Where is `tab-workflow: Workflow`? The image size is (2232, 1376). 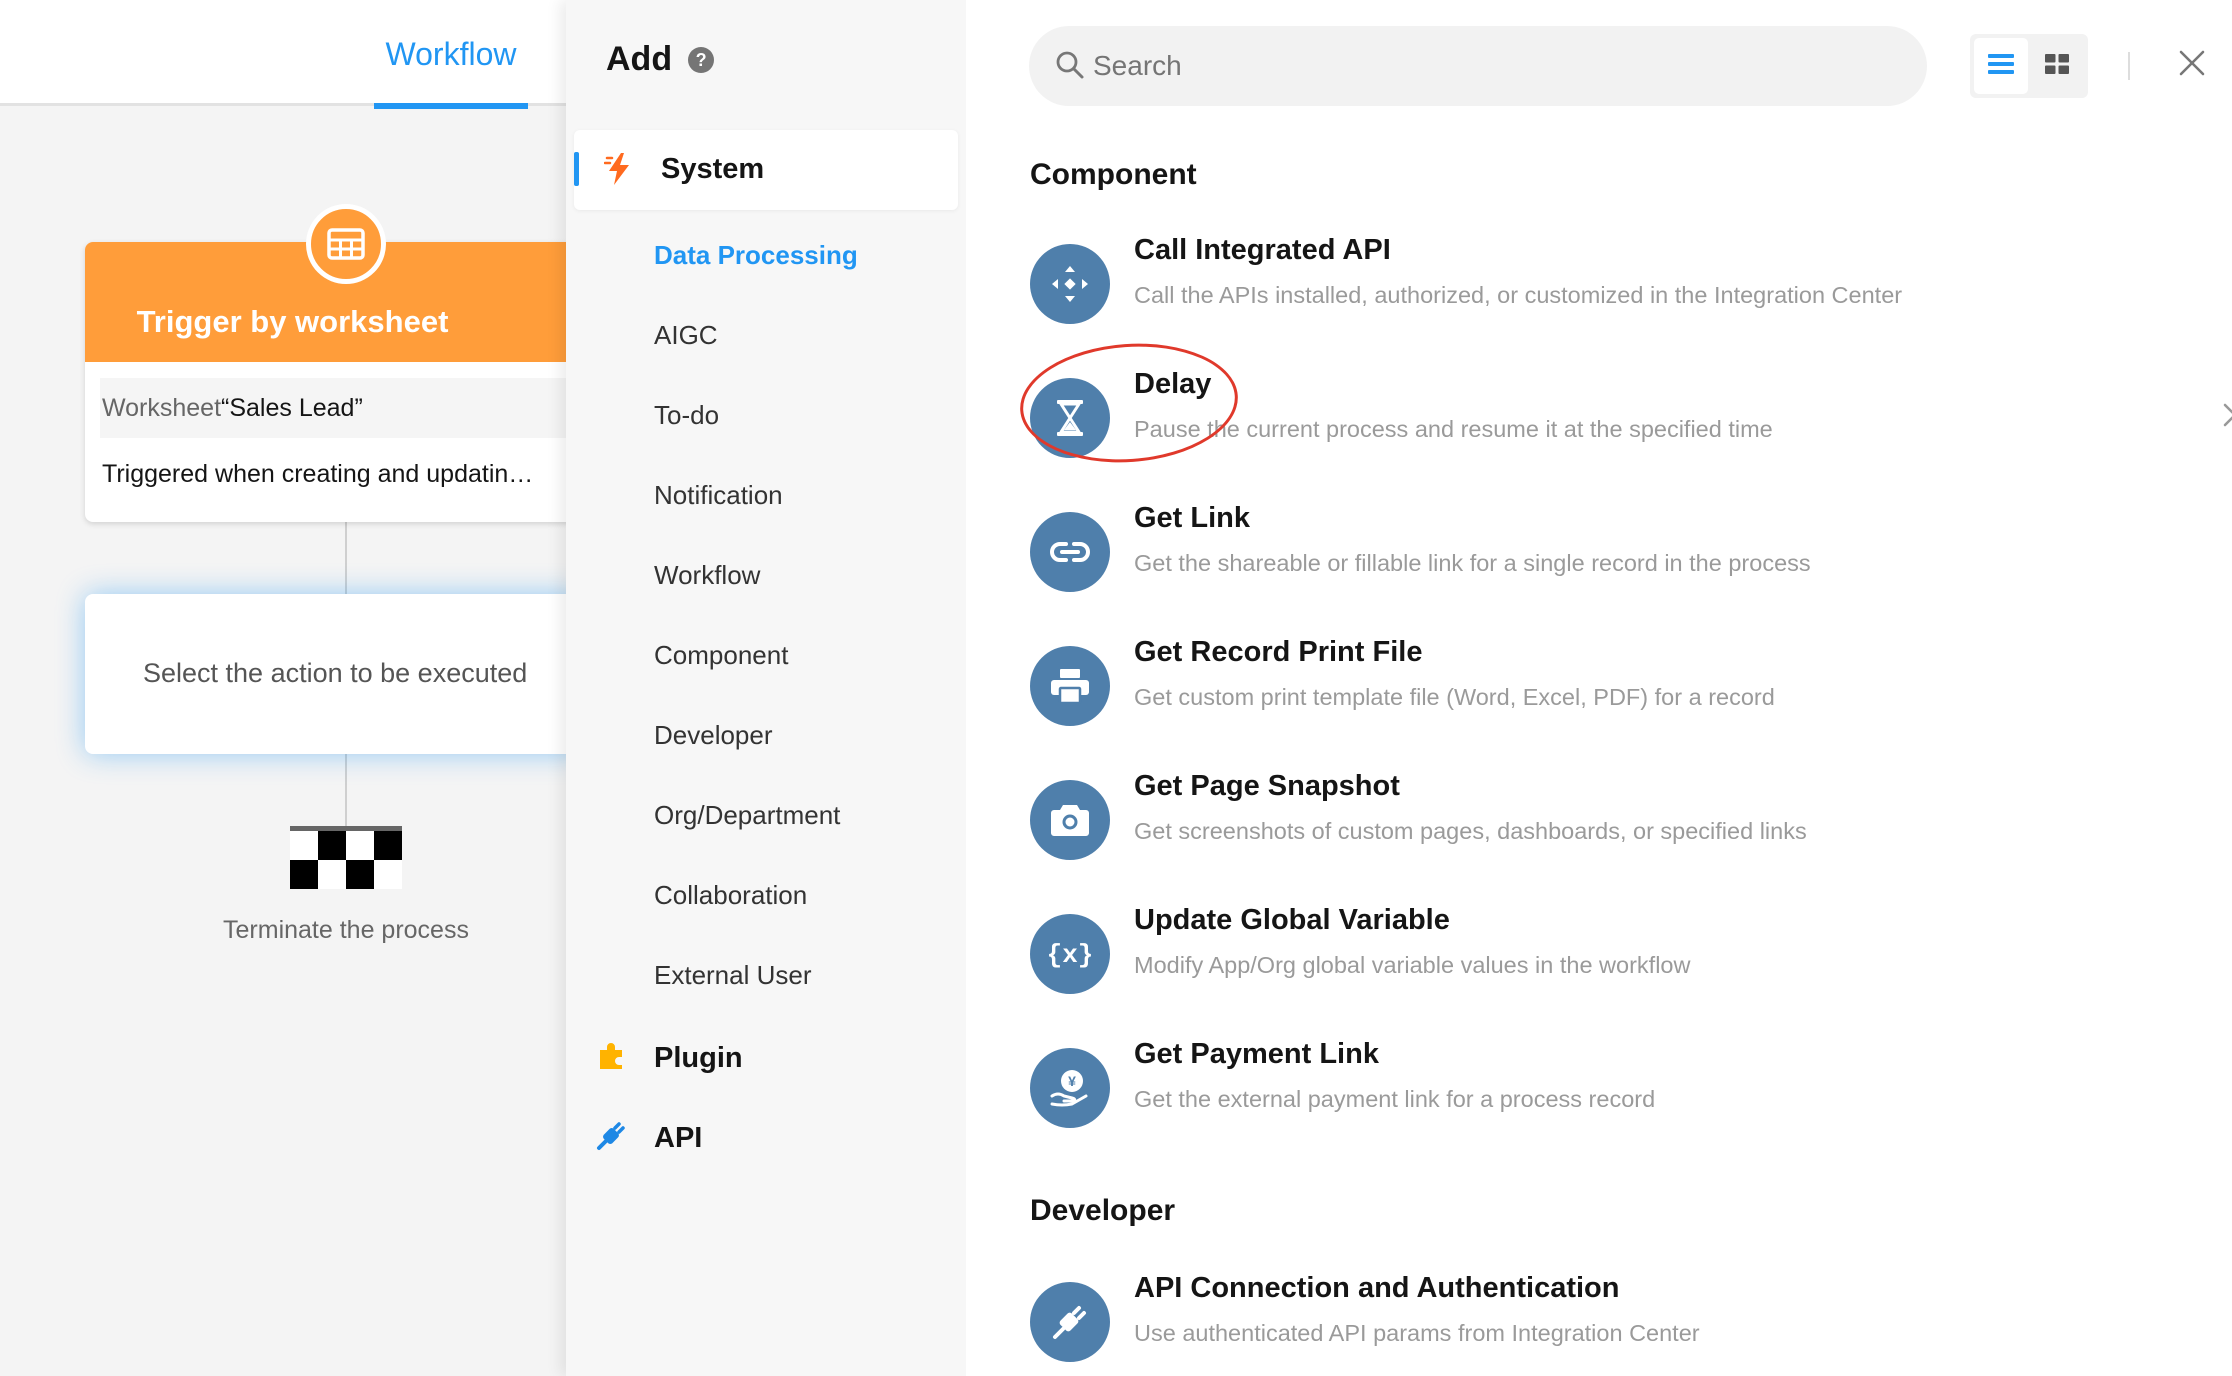 tab-workflow: Workflow is located at coordinates (451, 54).